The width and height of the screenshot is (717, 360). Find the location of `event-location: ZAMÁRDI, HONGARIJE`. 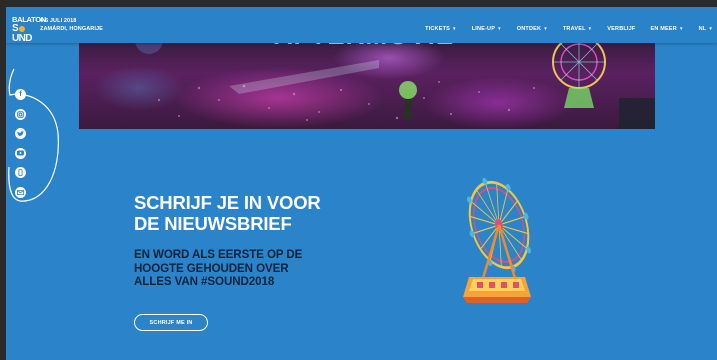

event-location: ZAMÁRDI, HONGARIJE is located at coordinates (71, 29).